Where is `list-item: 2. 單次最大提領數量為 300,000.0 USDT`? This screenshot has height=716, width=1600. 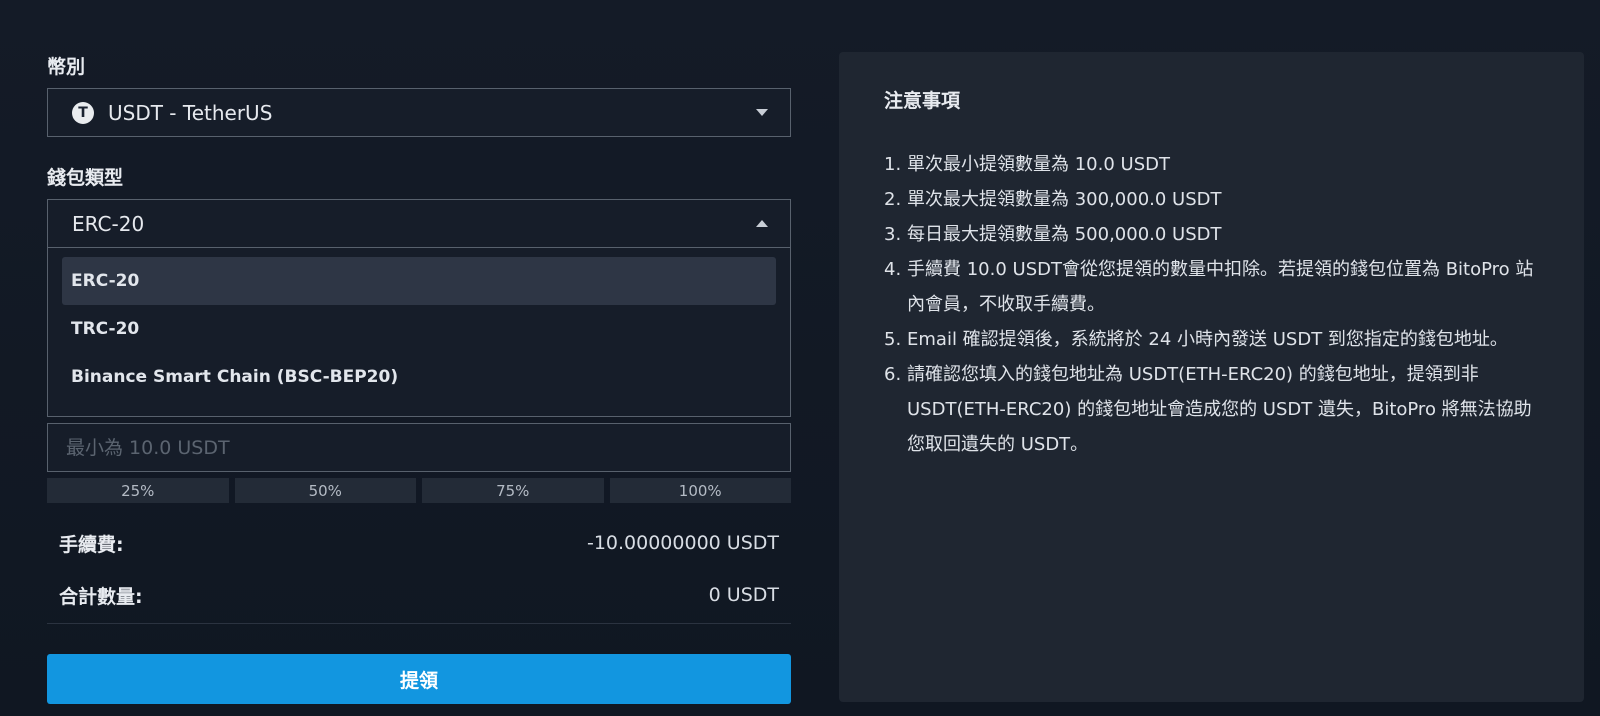 list-item: 2. 單次最大提領數量為 300,000.0 USDT is located at coordinates (1212, 199).